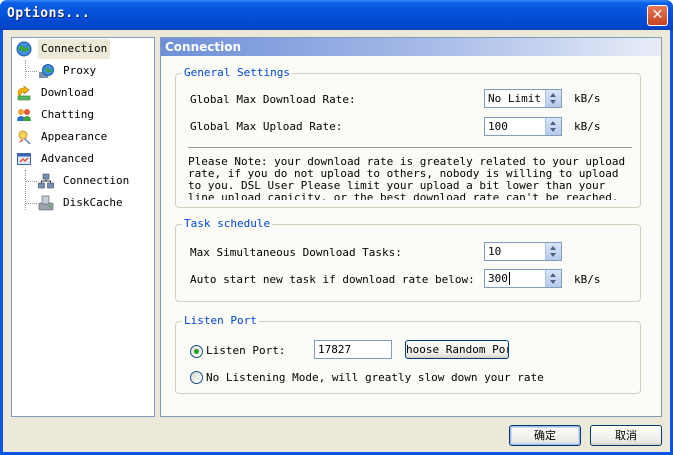 Image resolution: width=673 pixels, height=455 pixels. Describe the element at coordinates (545, 435) in the screenshot. I see `ok-button: 确定` at that location.